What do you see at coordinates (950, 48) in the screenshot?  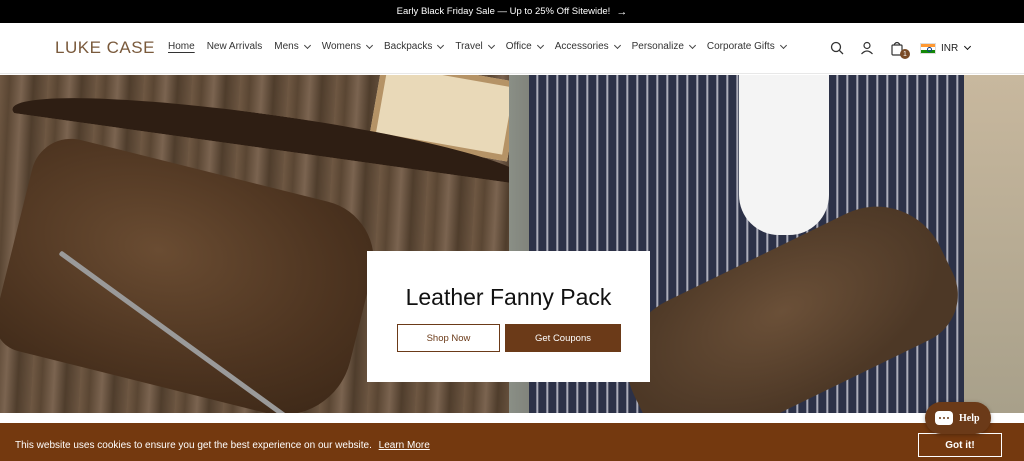 I see `currency-label: INR` at bounding box center [950, 48].